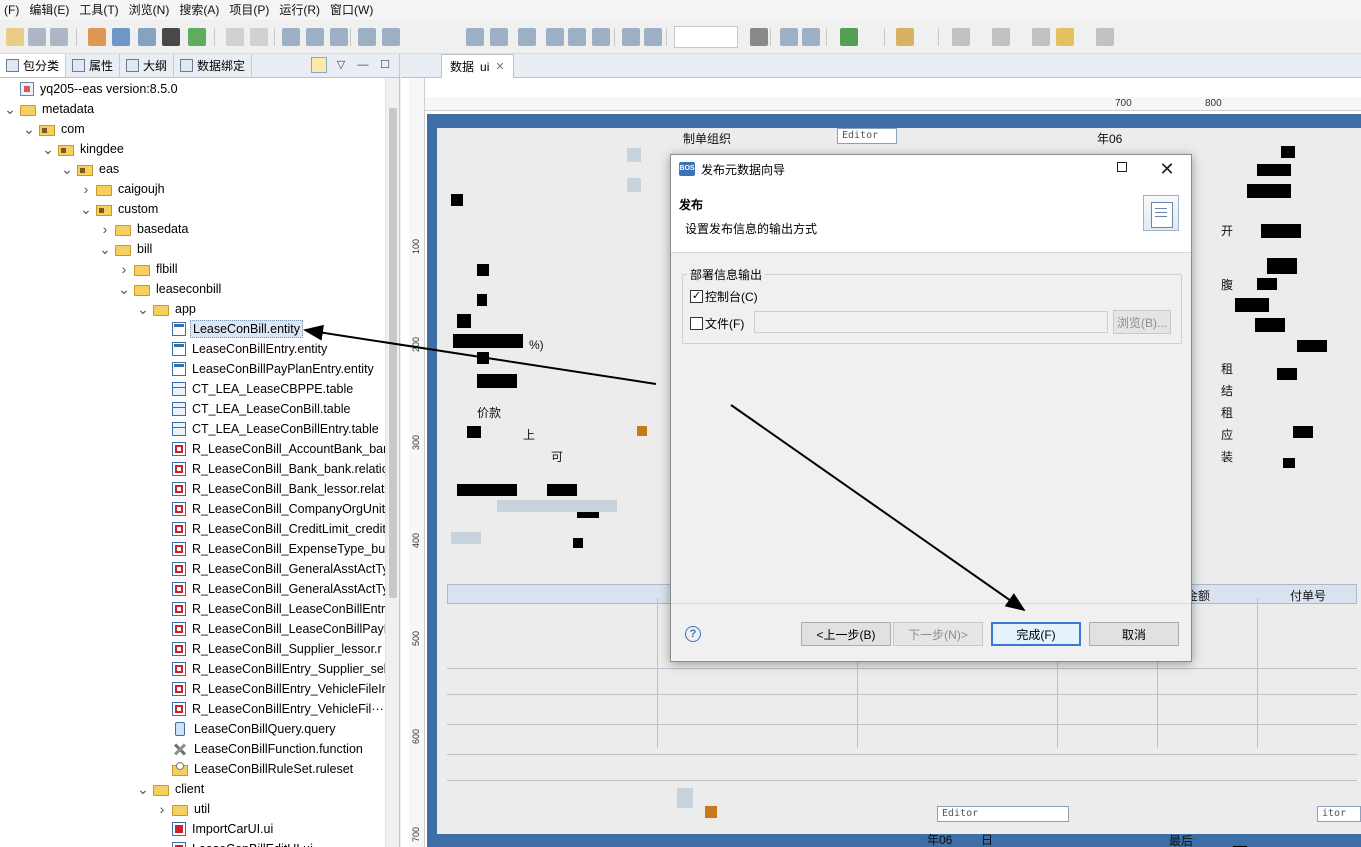  Describe the element at coordinates (268, 429) in the screenshot. I see `tree-item: CT_LEA_LeaseConBillEntry.table` at that location.